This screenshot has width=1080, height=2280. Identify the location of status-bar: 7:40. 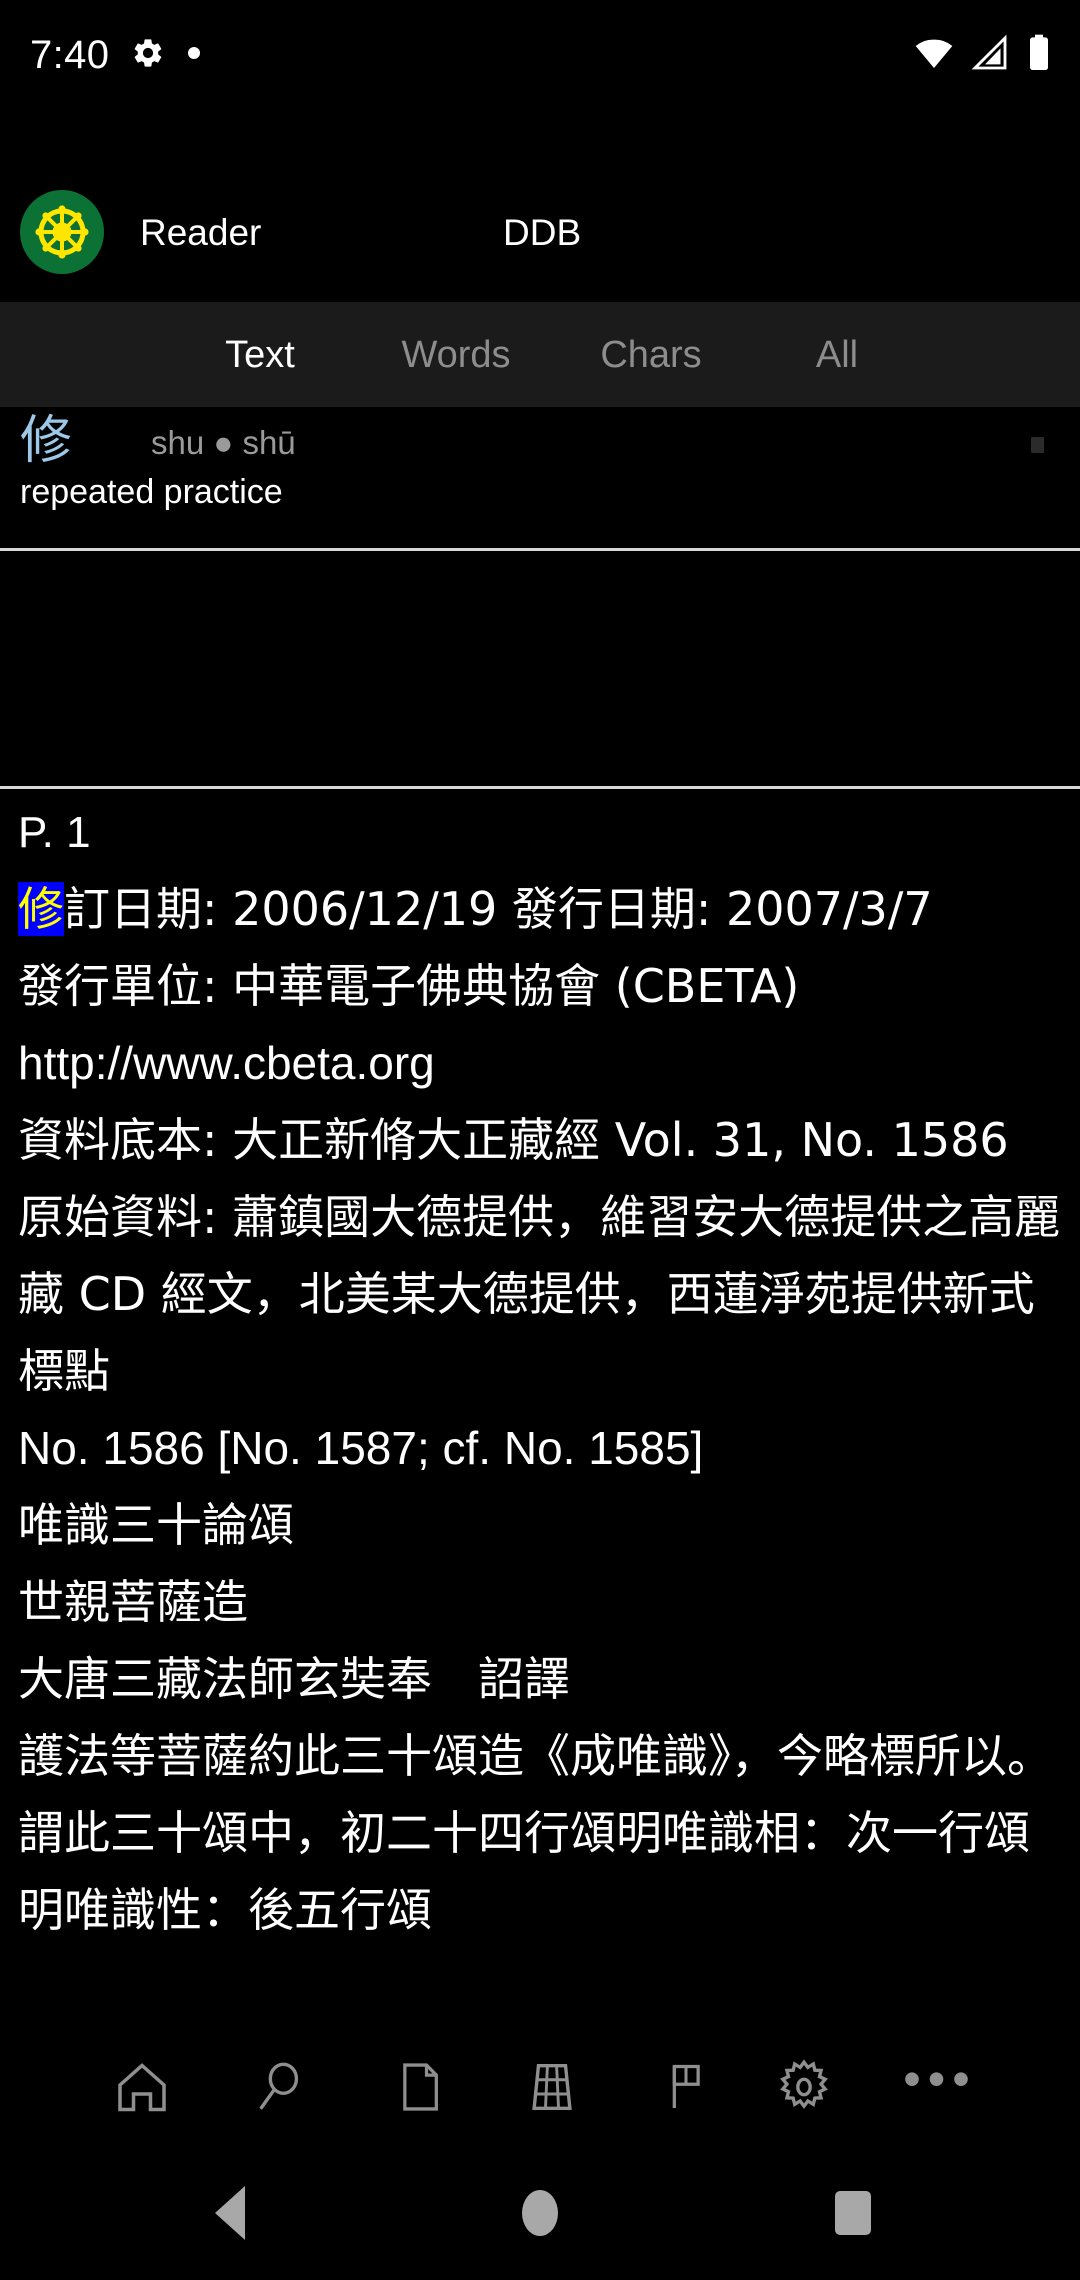
(540, 55).